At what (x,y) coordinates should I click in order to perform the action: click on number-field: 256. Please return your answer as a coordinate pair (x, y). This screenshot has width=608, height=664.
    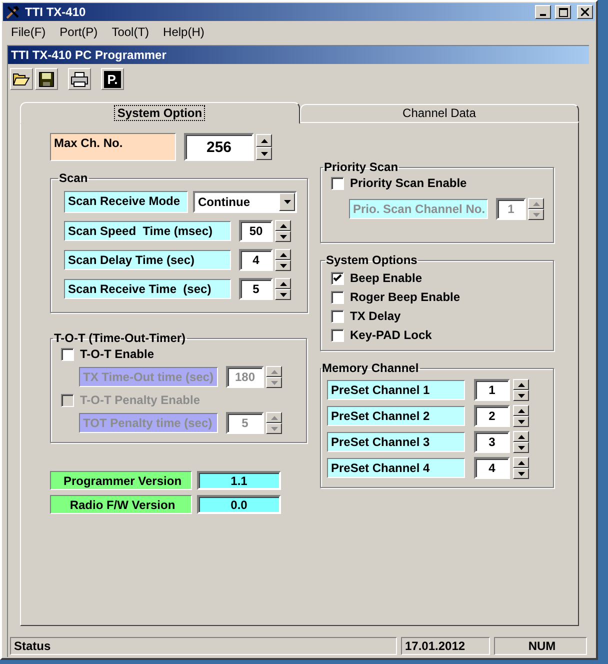
    Looking at the image, I should click on (219, 147).